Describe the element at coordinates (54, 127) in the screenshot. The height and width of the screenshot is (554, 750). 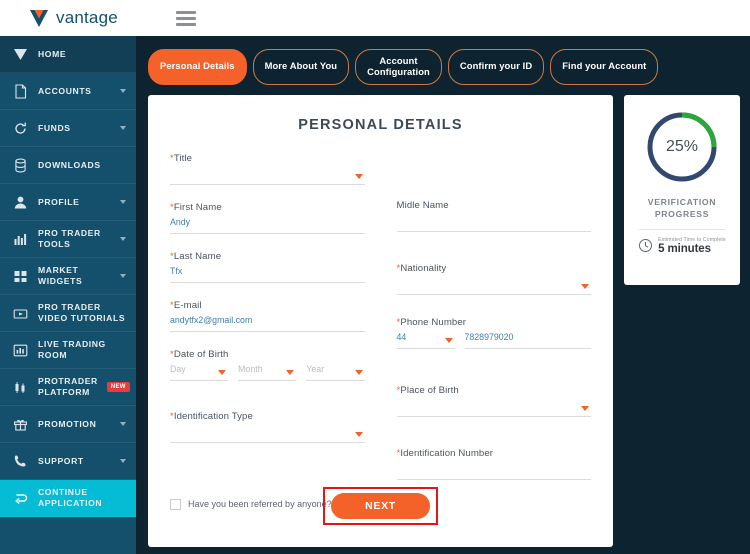
I see `sidebar-item-label: FUNDS` at that location.